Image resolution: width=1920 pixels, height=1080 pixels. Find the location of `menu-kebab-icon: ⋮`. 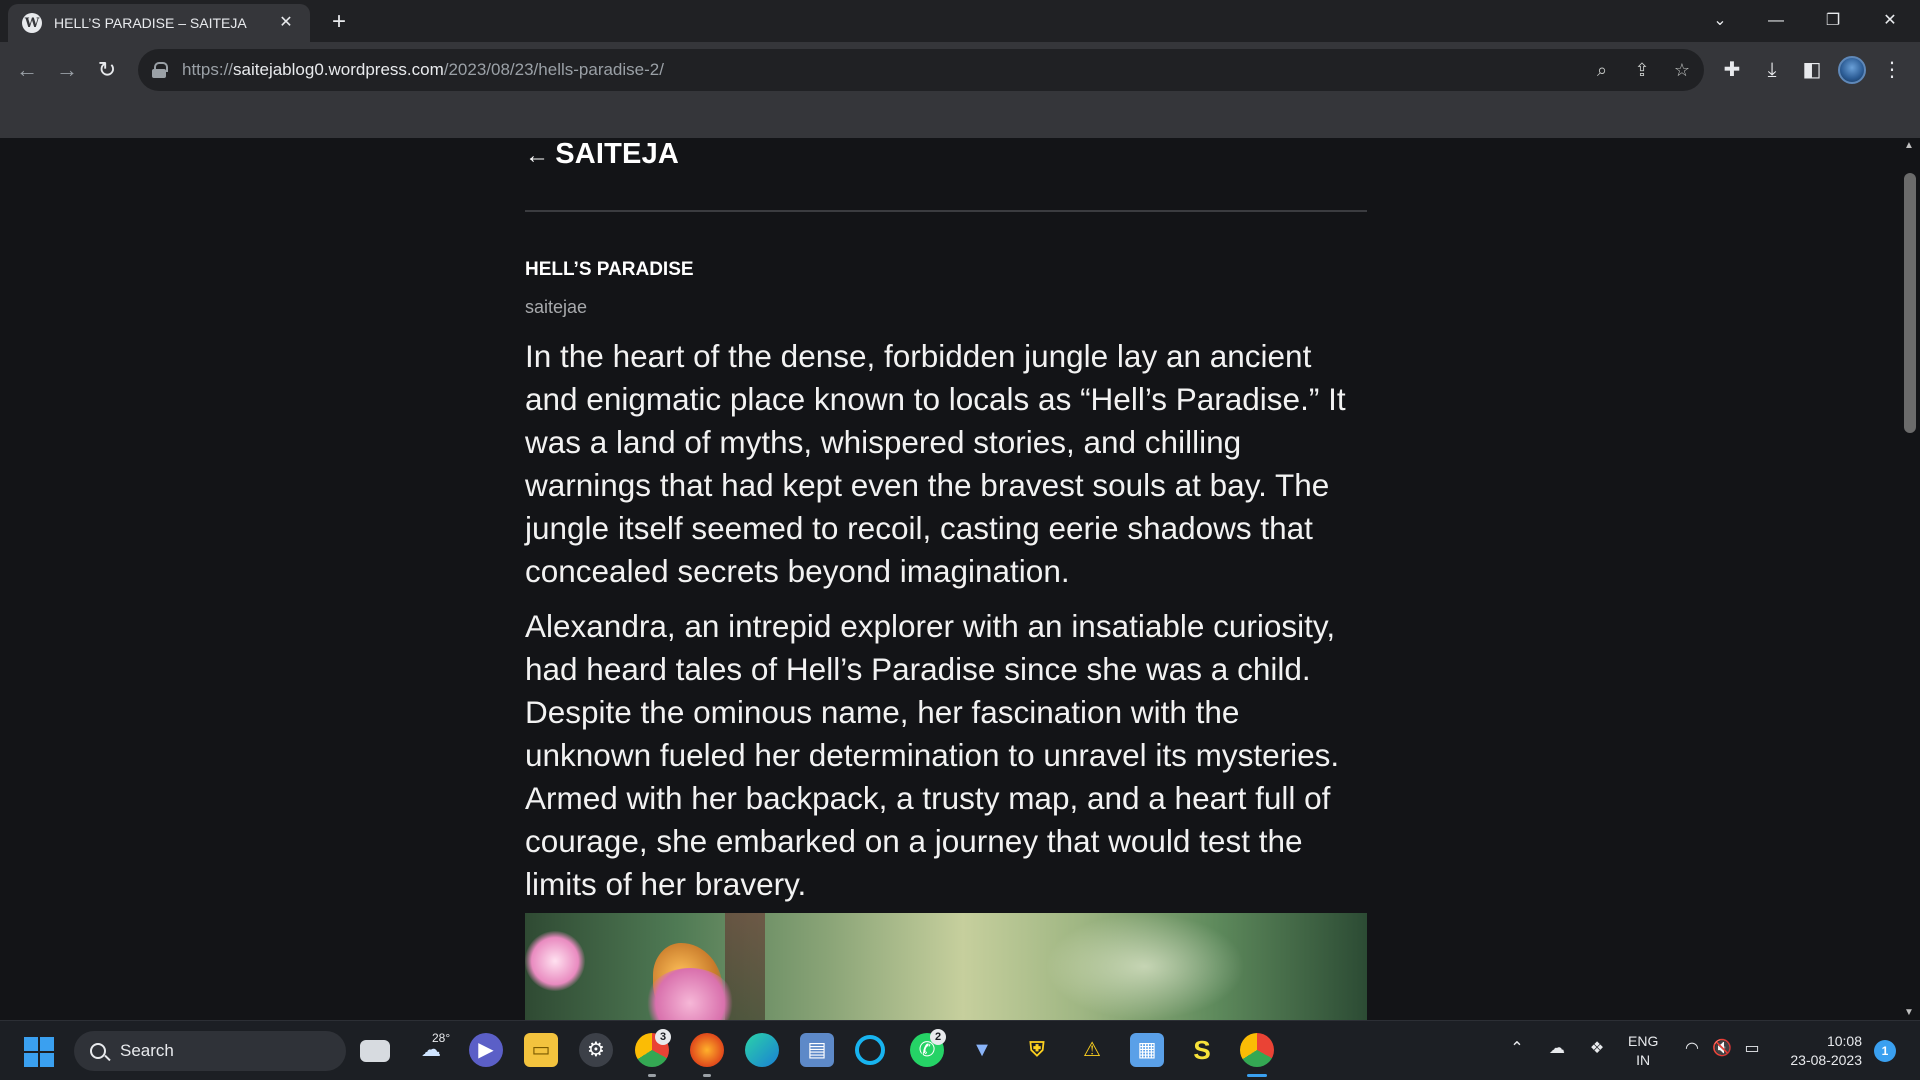

menu-kebab-icon: ⋮ is located at coordinates (1892, 70).